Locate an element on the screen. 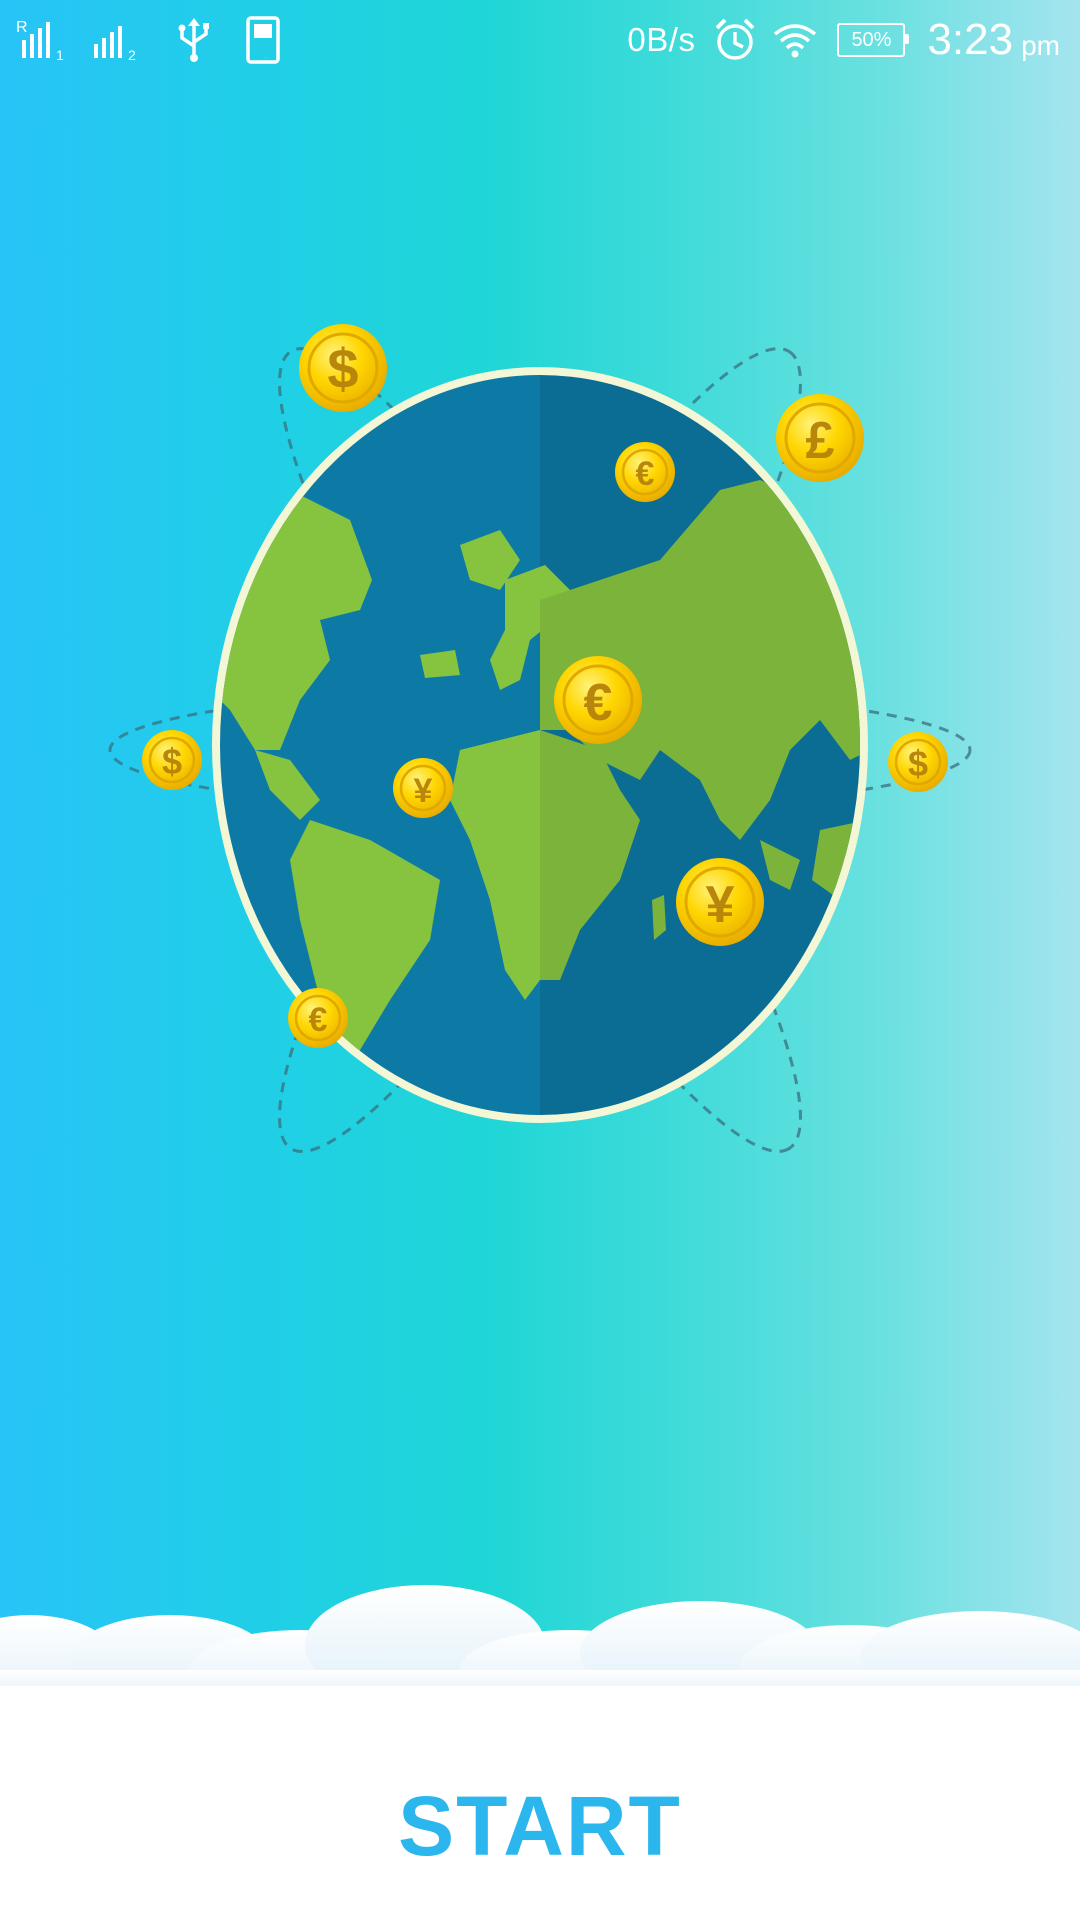 This screenshot has height=1920, width=1080. clock-ampm: pm is located at coordinates (1040, 45).